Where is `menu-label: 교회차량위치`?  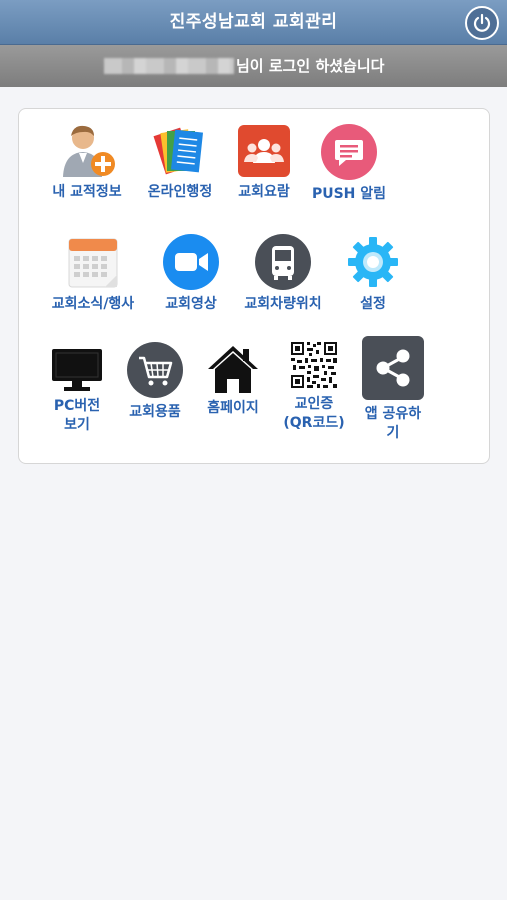
menu-label: 교회차량위치 is located at coordinates (283, 304).